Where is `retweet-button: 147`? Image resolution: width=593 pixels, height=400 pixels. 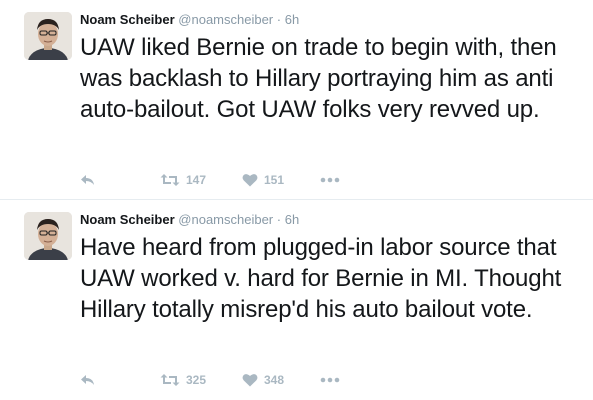
retweet-button: 147 is located at coordinates (183, 180).